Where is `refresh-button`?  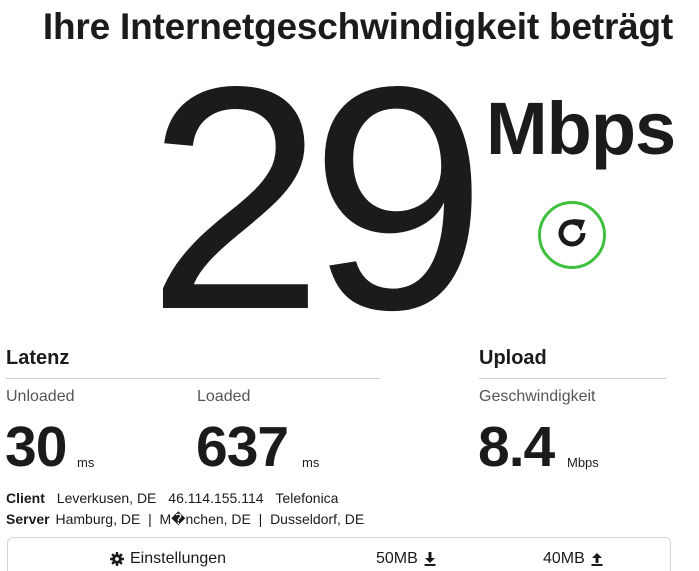
refresh-button is located at coordinates (572, 235).